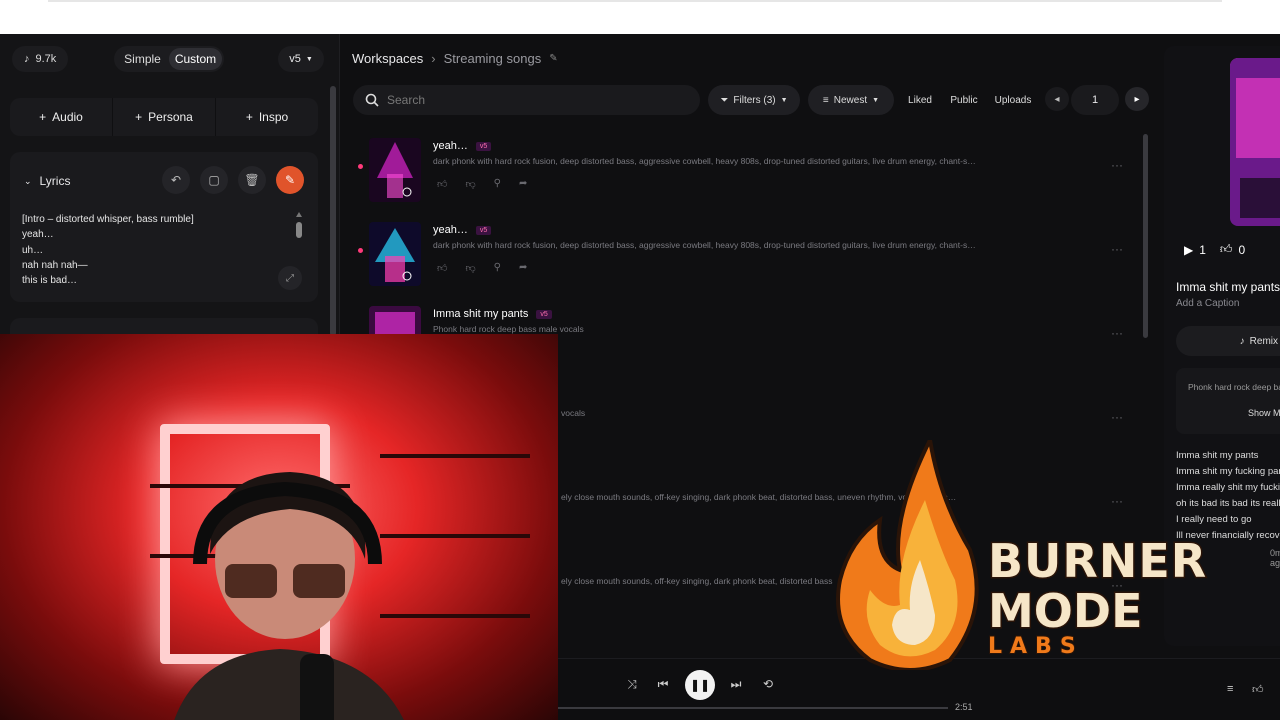  Describe the element at coordinates (640, 17) in the screenshot. I see `browser-top-strip` at that location.